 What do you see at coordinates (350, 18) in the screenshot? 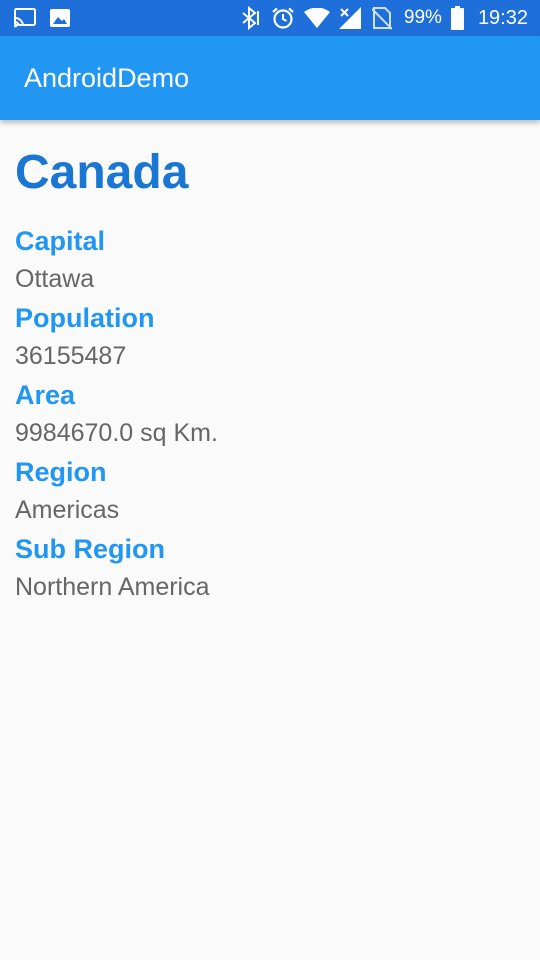
I see `signal-icon` at bounding box center [350, 18].